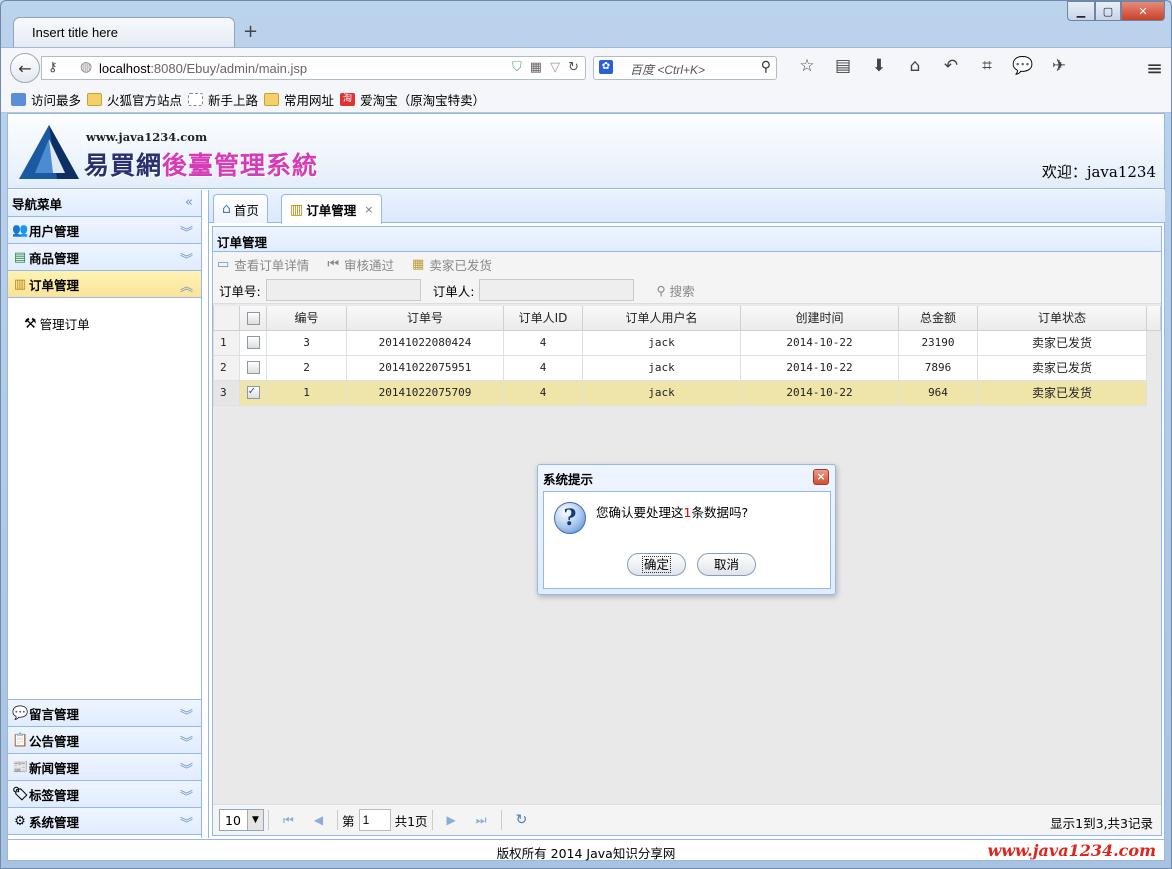  What do you see at coordinates (318, 820) in the screenshot?
I see `prev-page-icon: ◀` at bounding box center [318, 820].